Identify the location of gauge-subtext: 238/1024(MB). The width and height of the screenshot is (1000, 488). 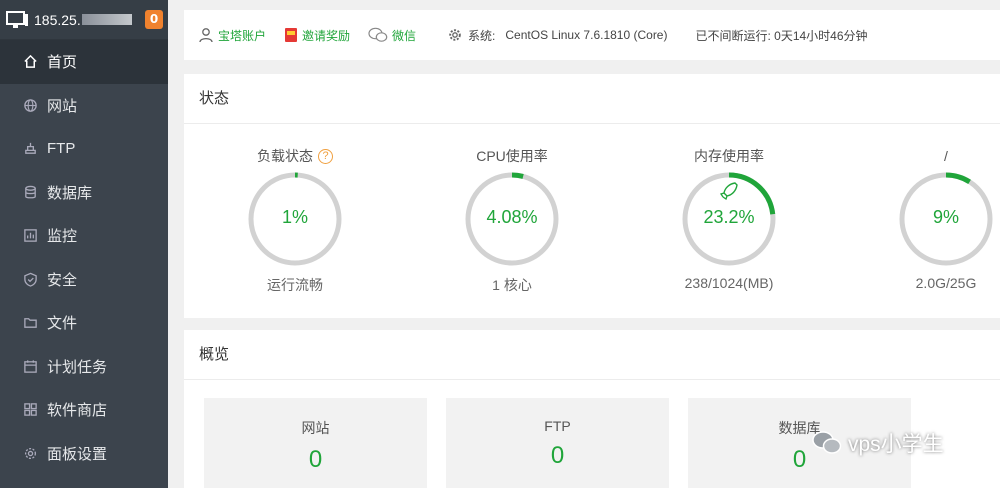
(729, 283).